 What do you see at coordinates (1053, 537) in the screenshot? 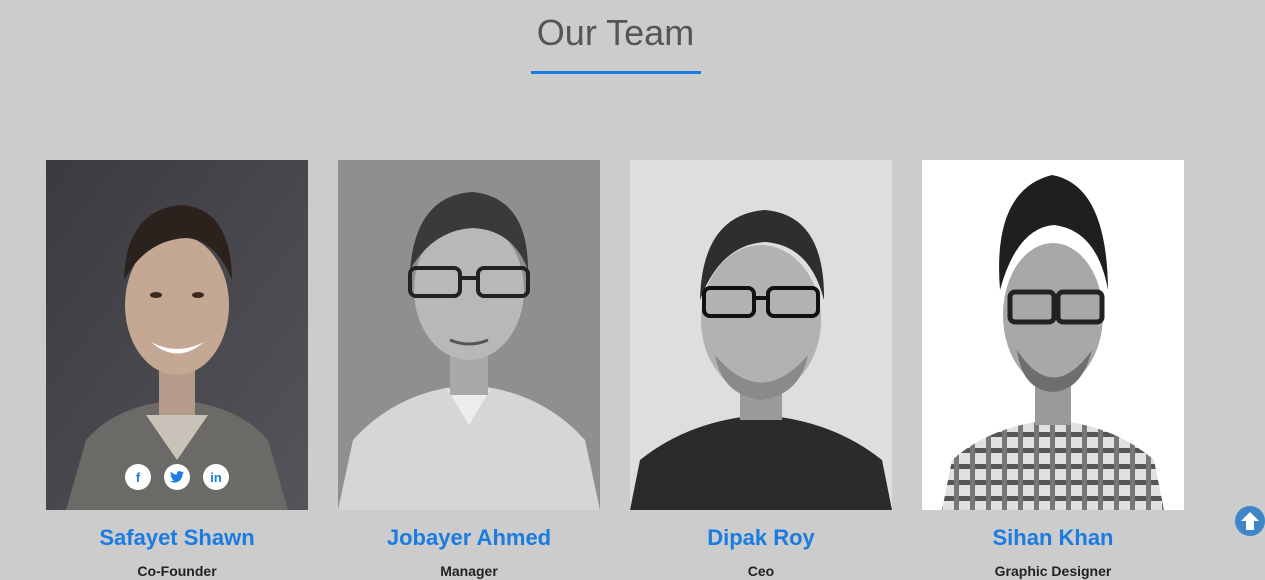
I see `member-name: Sihan Khan` at bounding box center [1053, 537].